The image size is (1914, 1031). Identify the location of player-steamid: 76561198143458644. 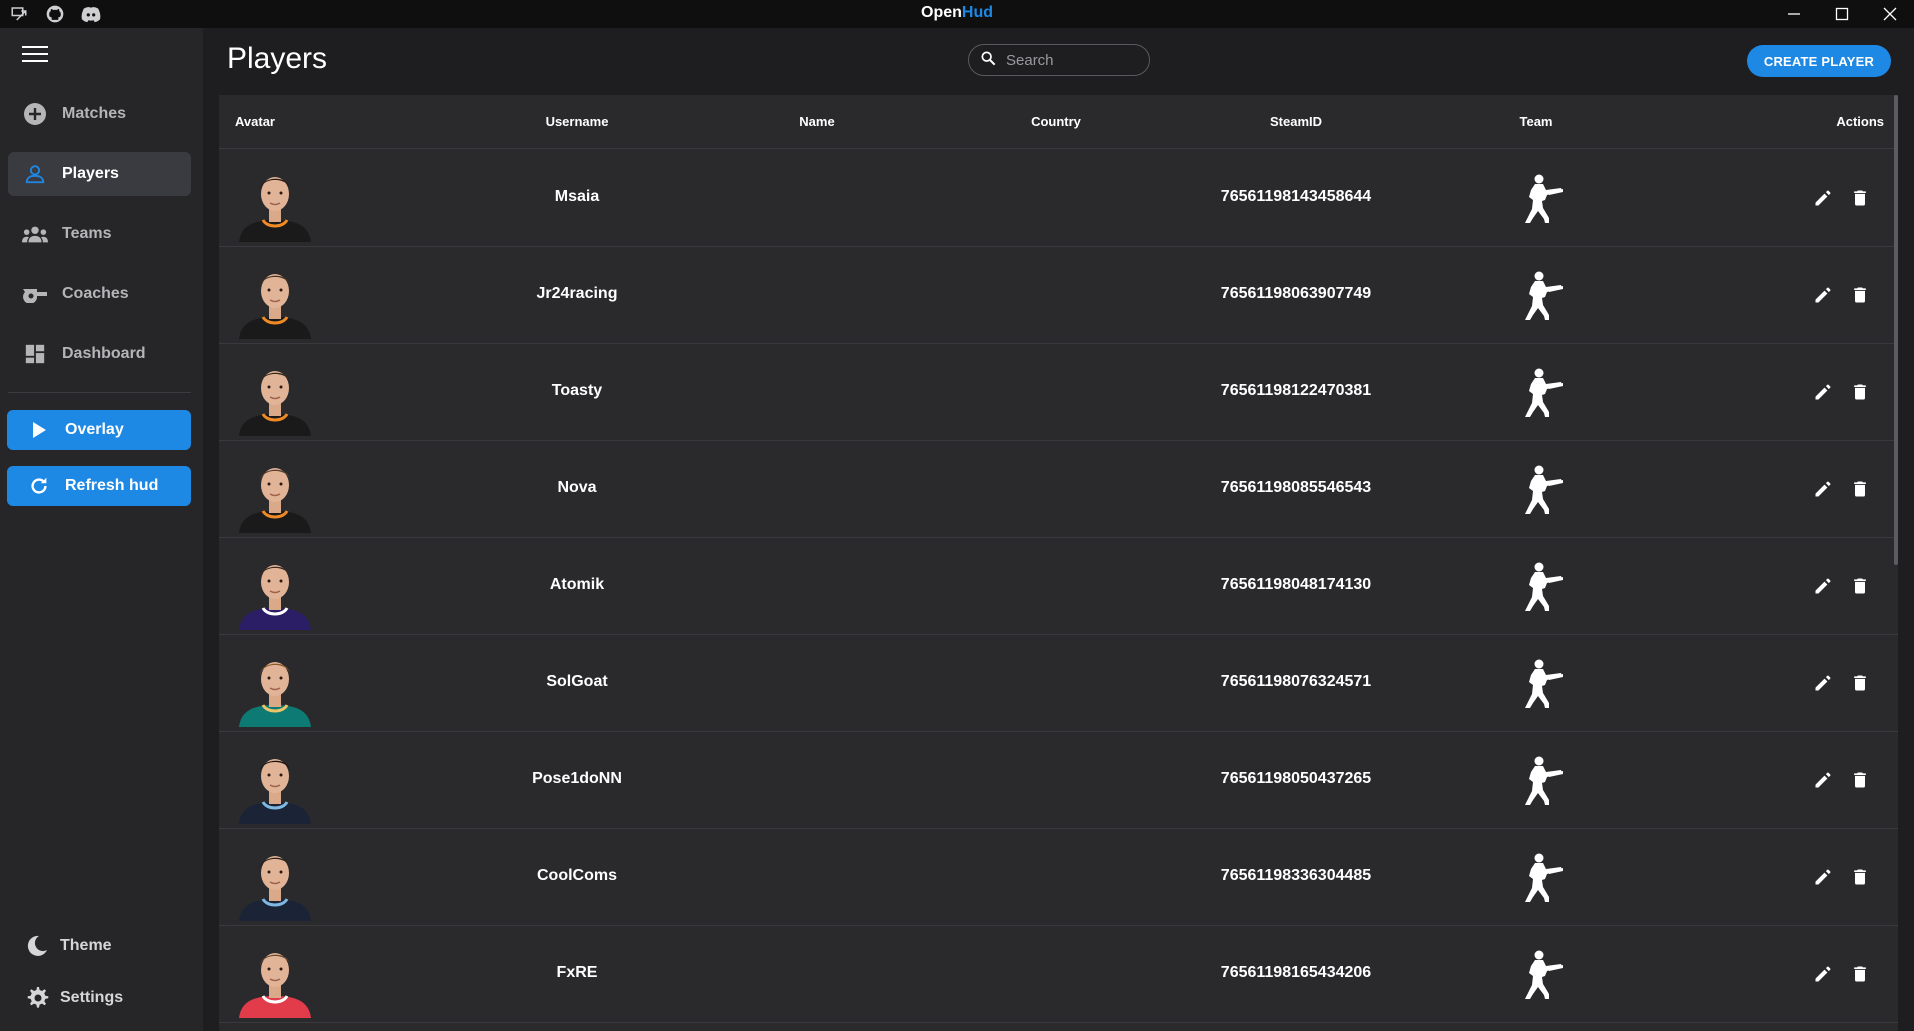
(1296, 196).